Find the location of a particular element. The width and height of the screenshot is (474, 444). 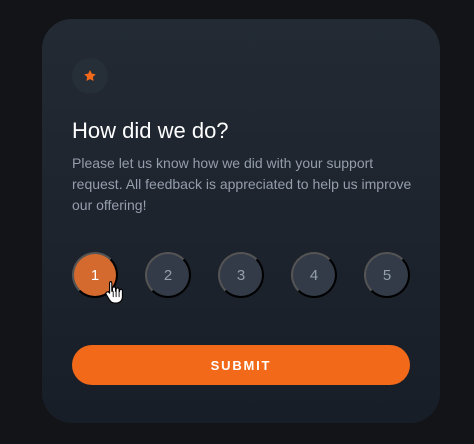

rating-options: 1 2 3 4 5 is located at coordinates (241, 278).